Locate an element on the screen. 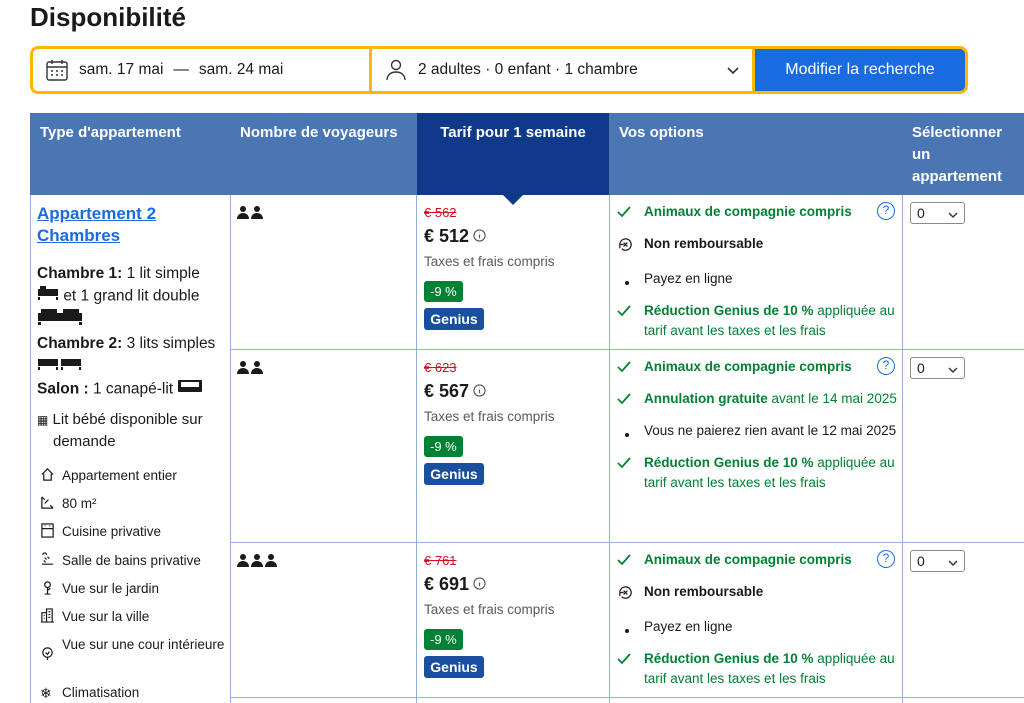 The image size is (1024, 703). feature-item: ❄ Climatisation is located at coordinates (90, 693).